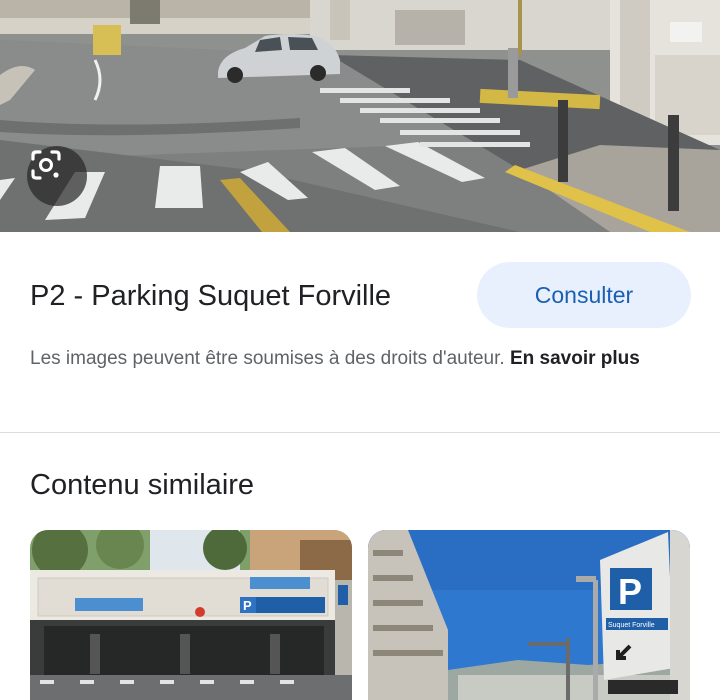 This screenshot has width=720, height=700. What do you see at coordinates (210, 296) in the screenshot?
I see `result-title: P2 - Parking Suquet Forville` at bounding box center [210, 296].